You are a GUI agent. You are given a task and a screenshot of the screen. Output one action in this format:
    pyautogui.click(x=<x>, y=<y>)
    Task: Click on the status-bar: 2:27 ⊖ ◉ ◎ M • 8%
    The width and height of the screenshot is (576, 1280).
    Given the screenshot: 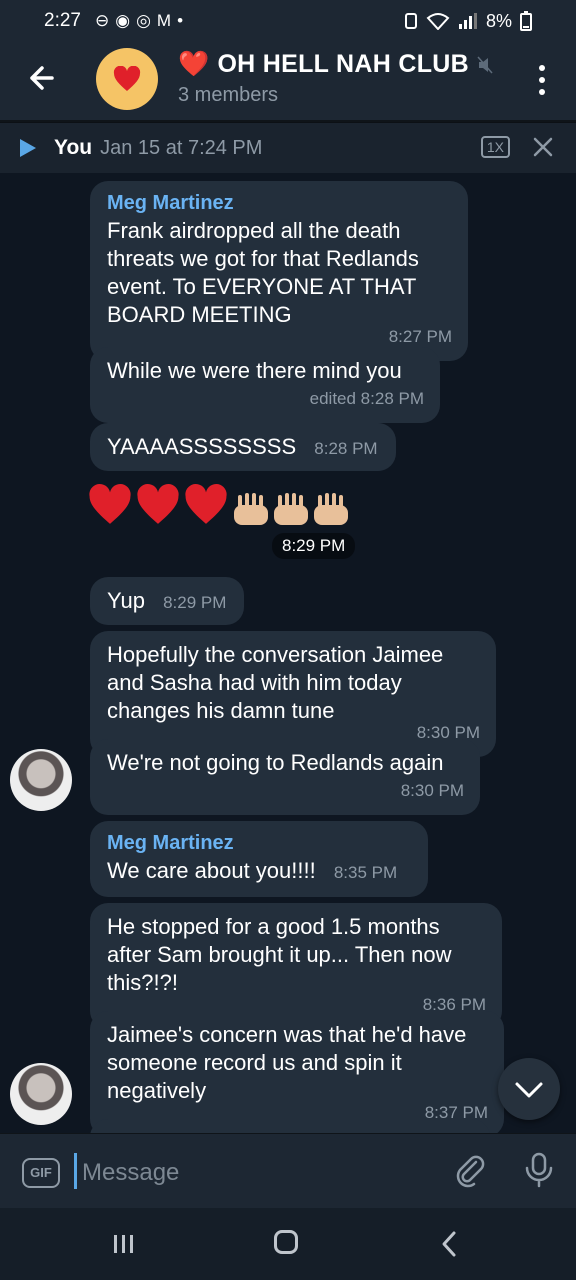 What is the action you would take?
    pyautogui.click(x=288, y=21)
    